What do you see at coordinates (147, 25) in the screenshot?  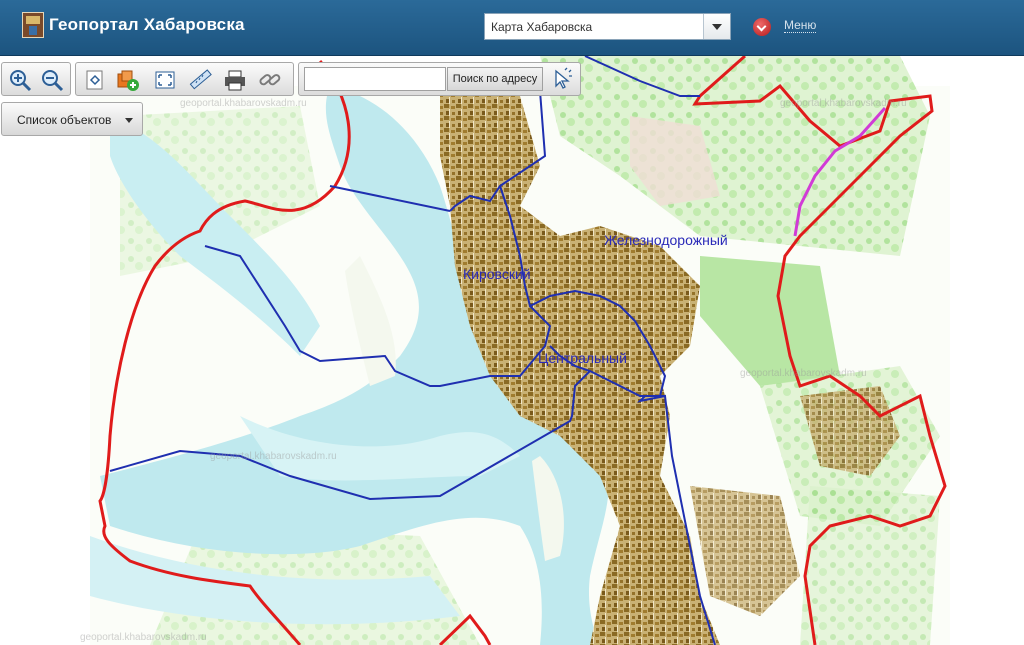 I see `app-title: Геопортал Хабаровска` at bounding box center [147, 25].